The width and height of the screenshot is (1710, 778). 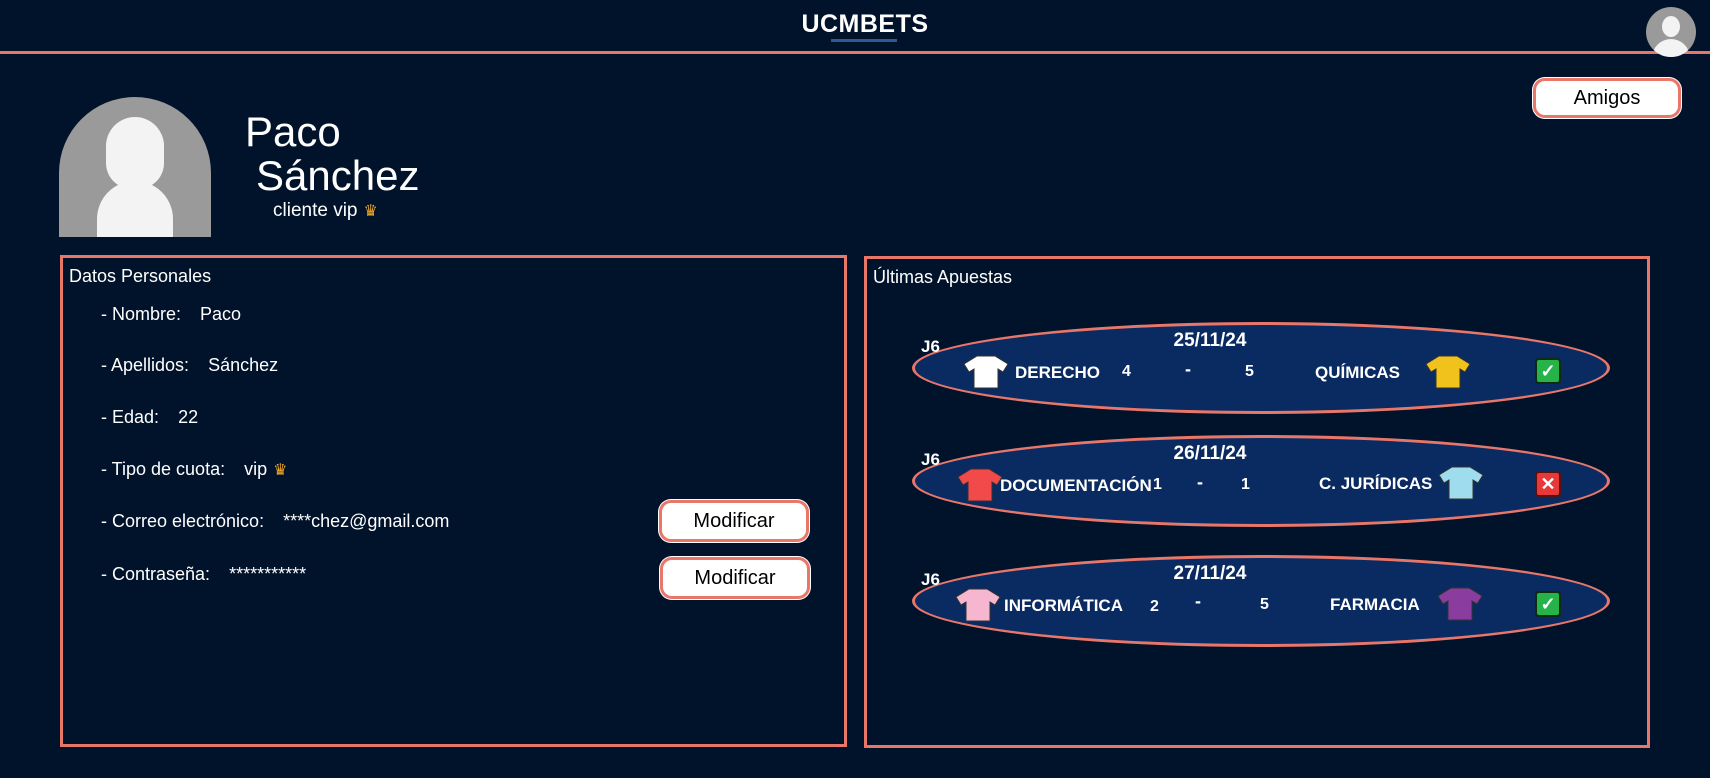 I want to click on bet-card: J6 27/11/24 INFORMÁTICA 2 - 5 FARMACIA ✓, so click(x=1261, y=601).